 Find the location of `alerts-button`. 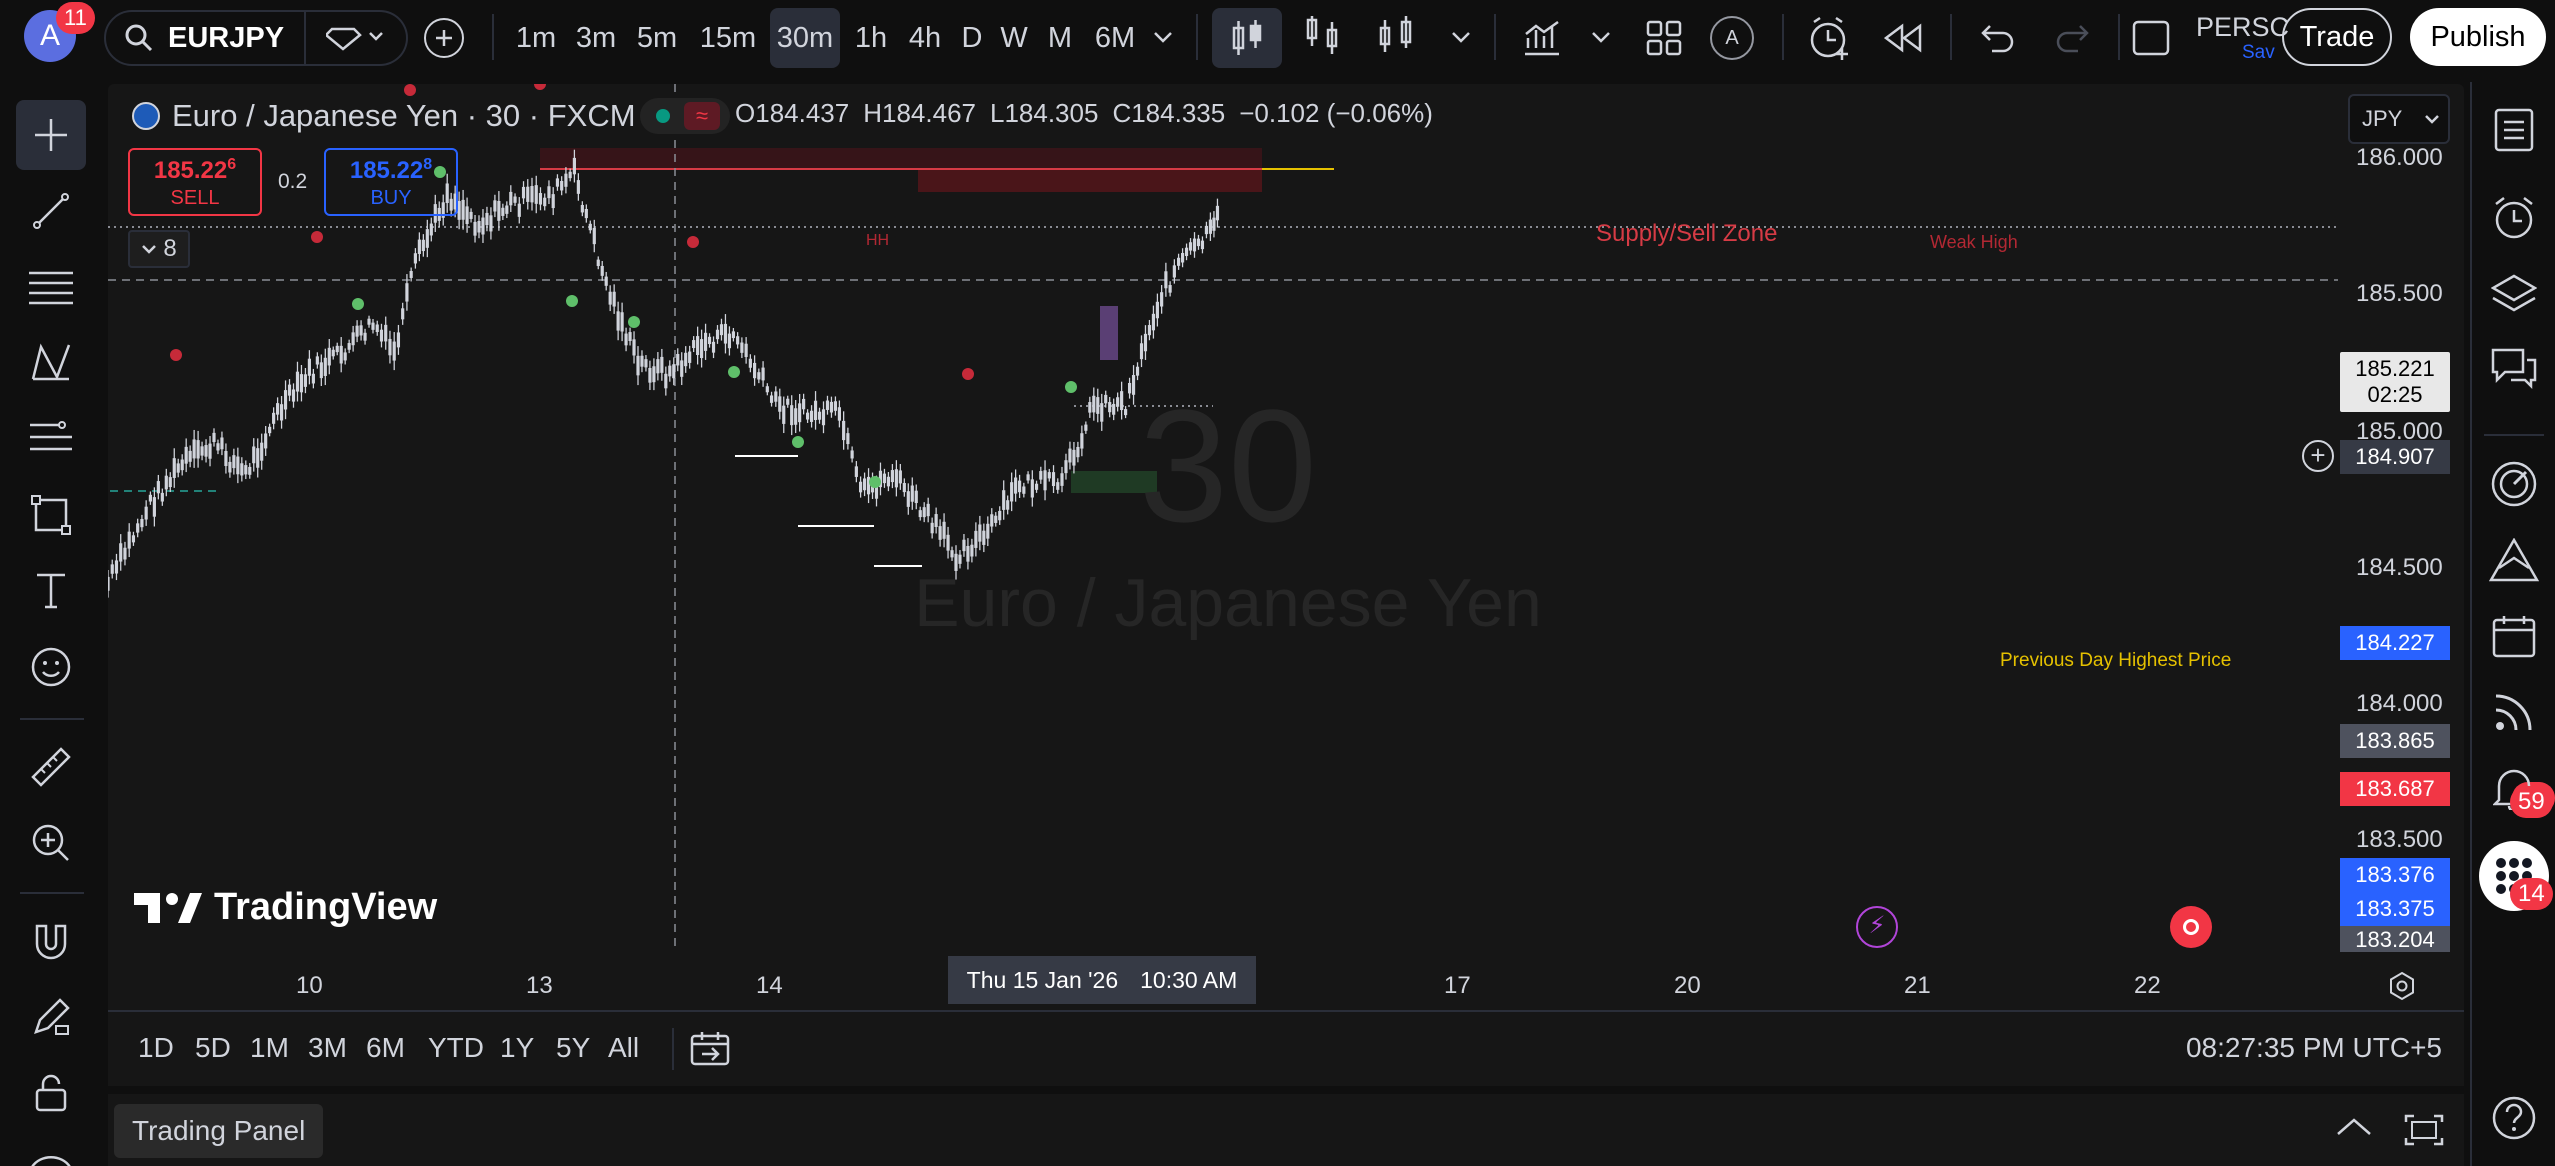

alerts-button is located at coordinates (2514, 218).